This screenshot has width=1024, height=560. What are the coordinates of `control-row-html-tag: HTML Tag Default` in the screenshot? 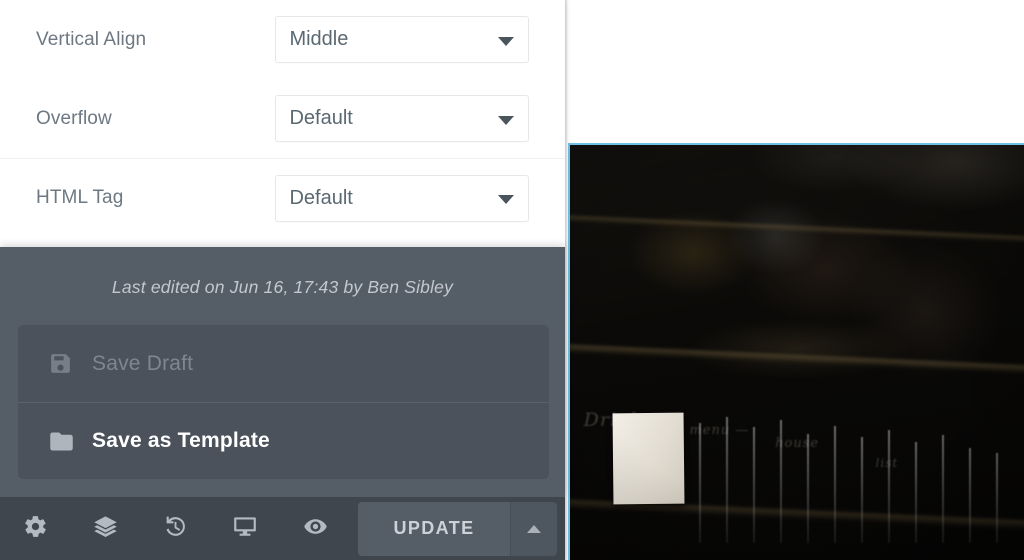 It's located at (282, 197).